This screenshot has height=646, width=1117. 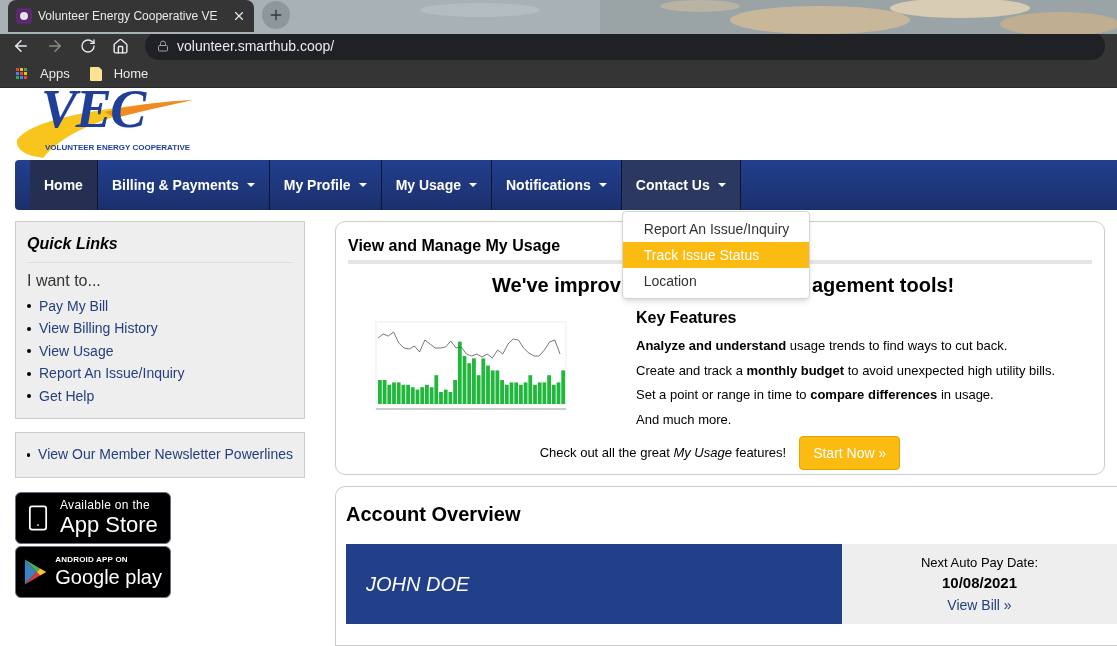 What do you see at coordinates (95, 73) in the screenshot?
I see `folder-icon` at bounding box center [95, 73].